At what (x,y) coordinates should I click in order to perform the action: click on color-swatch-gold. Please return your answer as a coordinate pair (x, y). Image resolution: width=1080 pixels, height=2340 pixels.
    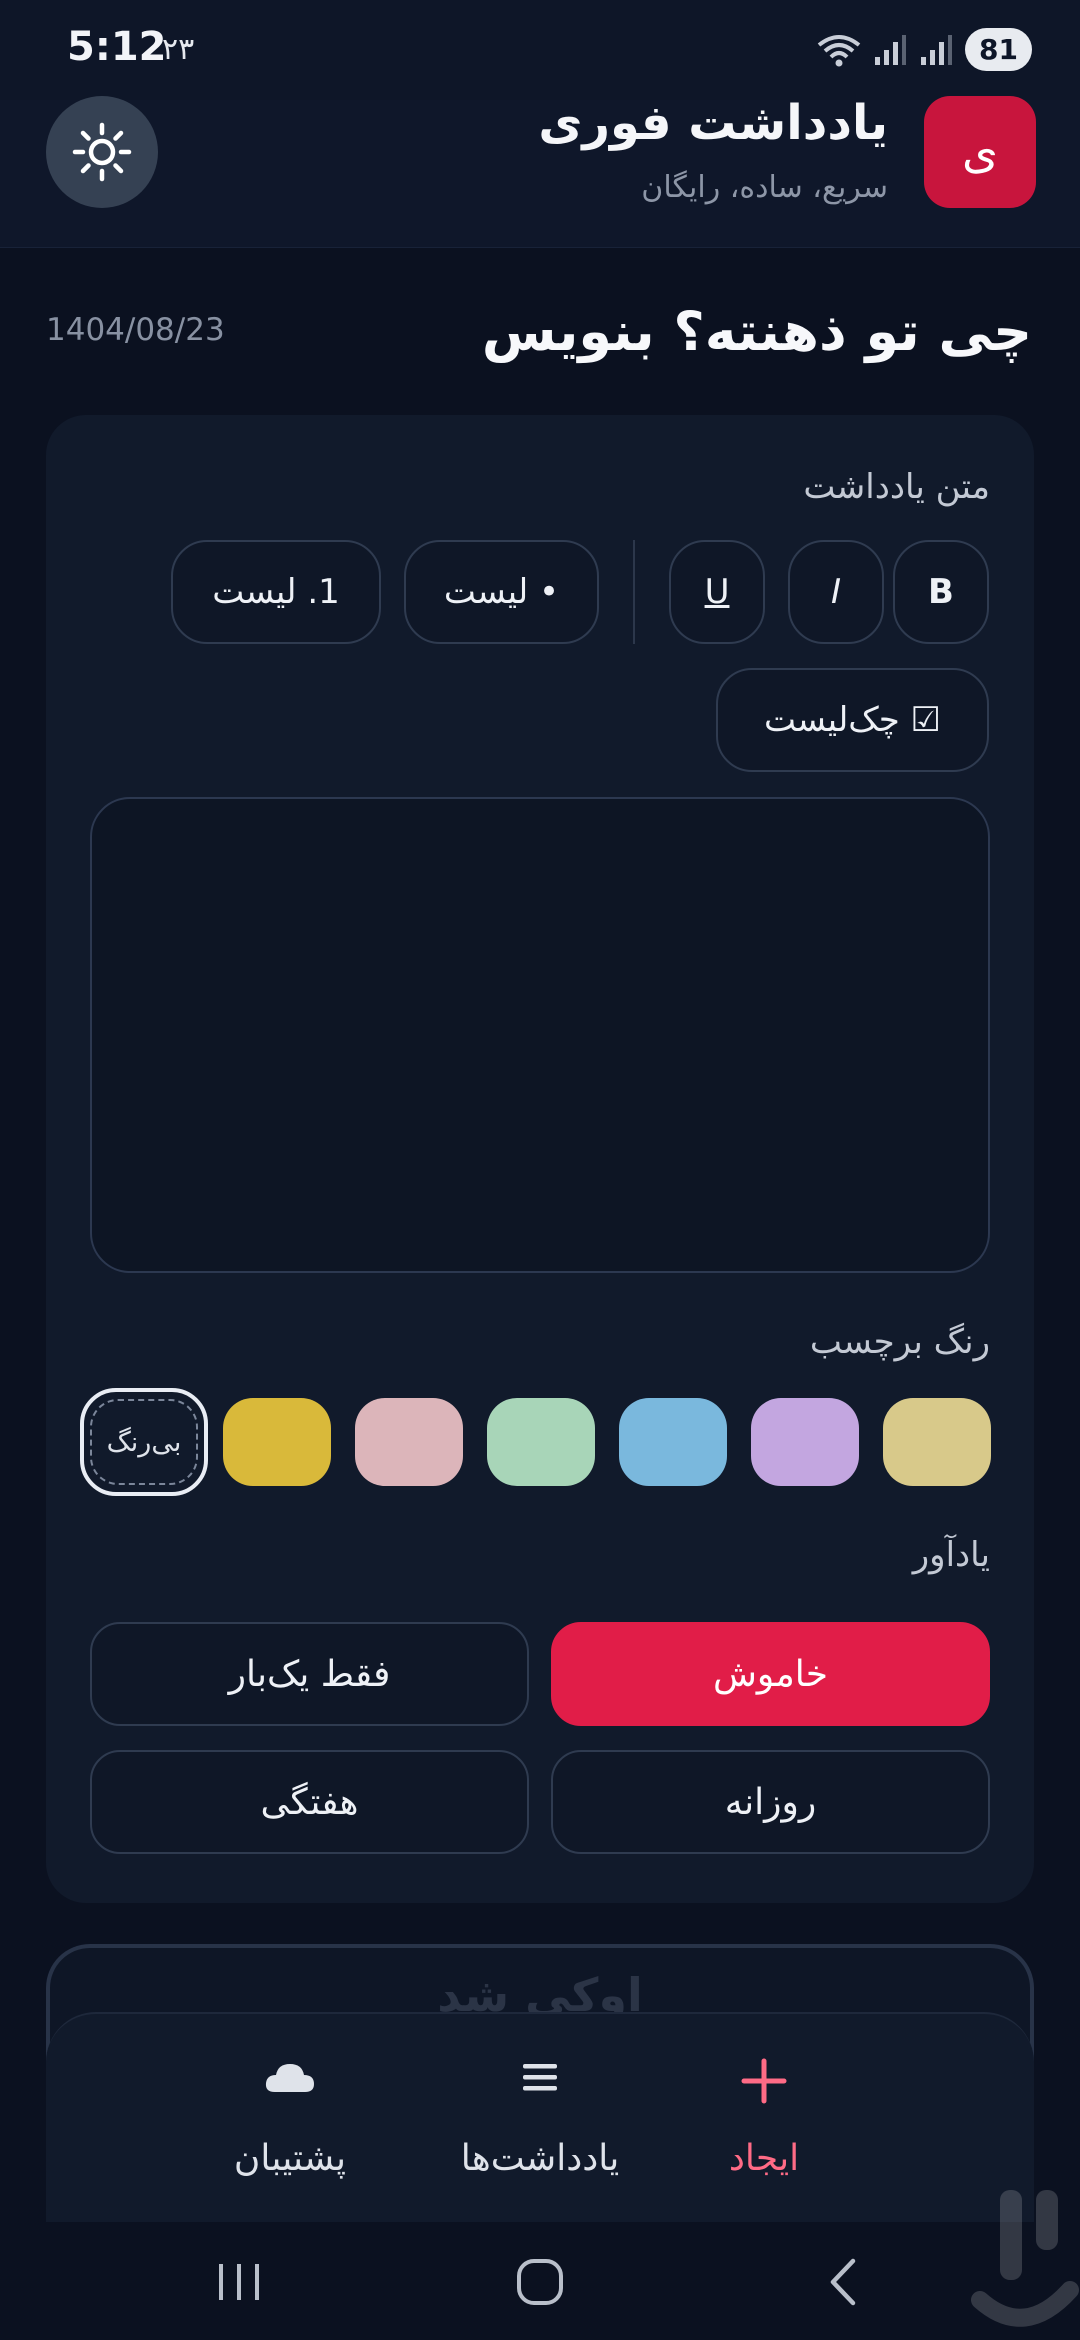
    Looking at the image, I should click on (277, 1442).